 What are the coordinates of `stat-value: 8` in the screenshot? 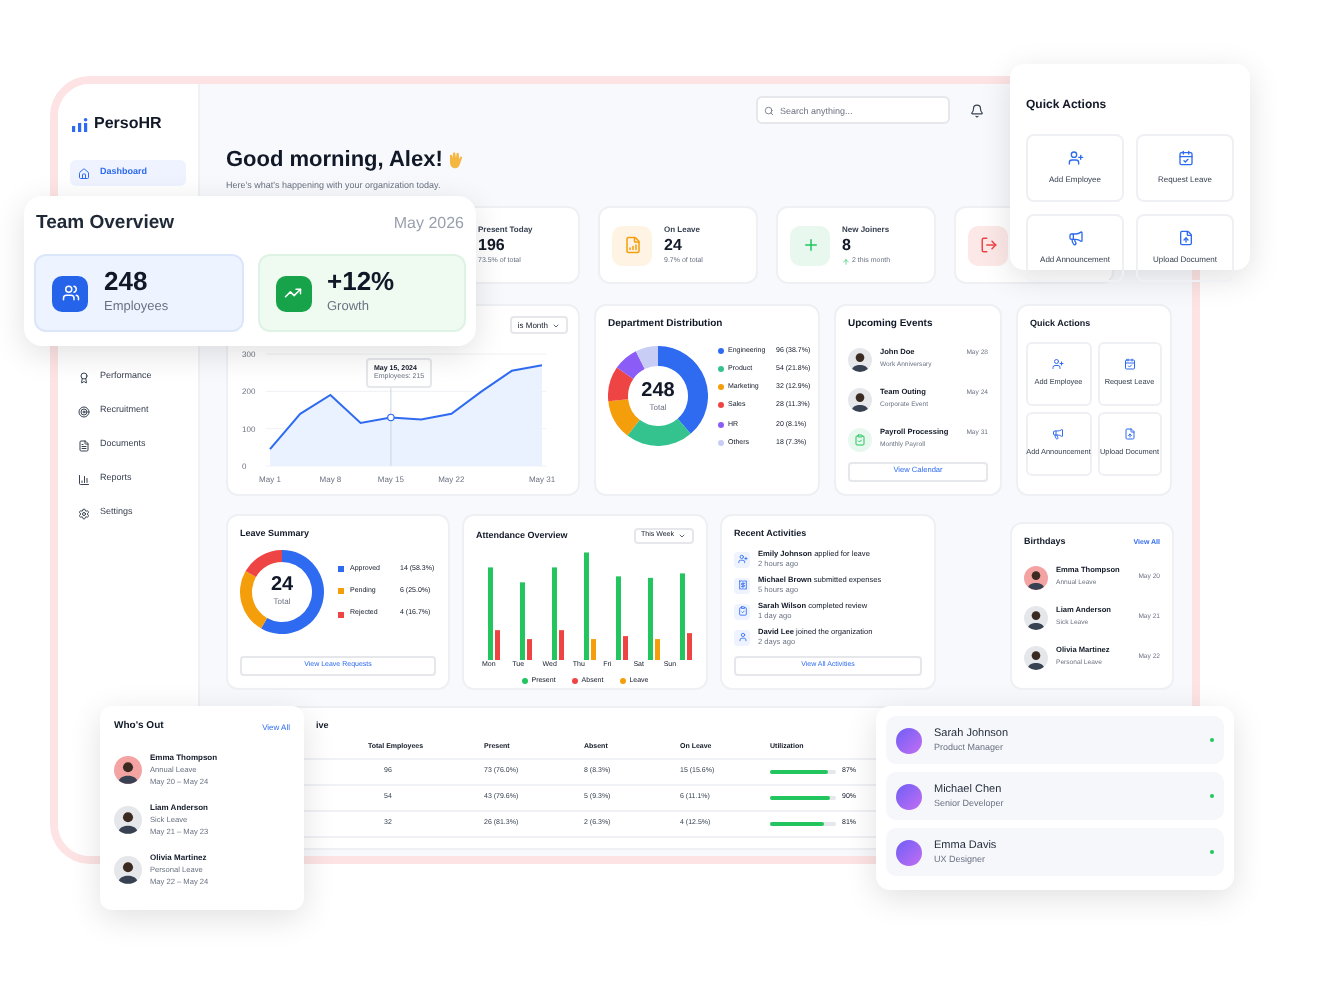 It's located at (847, 245).